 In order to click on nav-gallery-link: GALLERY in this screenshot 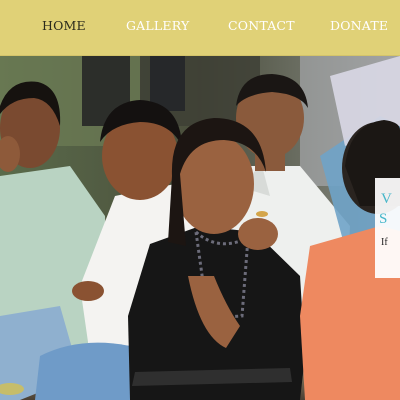, I will do `click(157, 25)`.